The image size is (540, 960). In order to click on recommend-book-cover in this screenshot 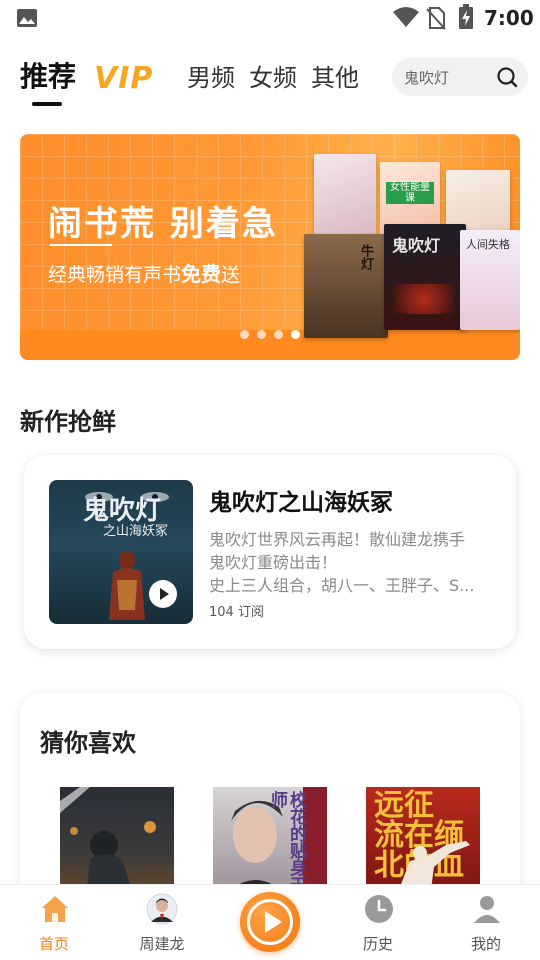, I will do `click(117, 842)`.